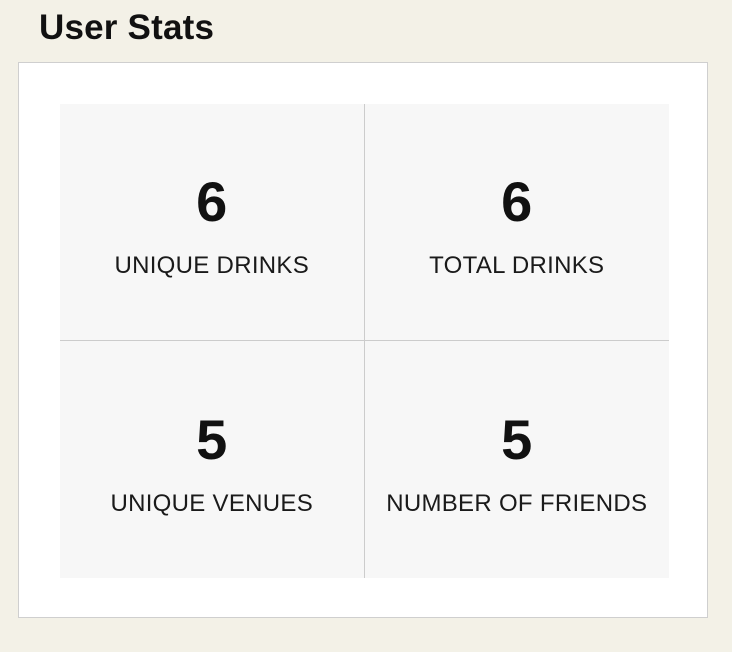  Describe the element at coordinates (212, 201) in the screenshot. I see `stat-value-unique-drinks: 6` at that location.